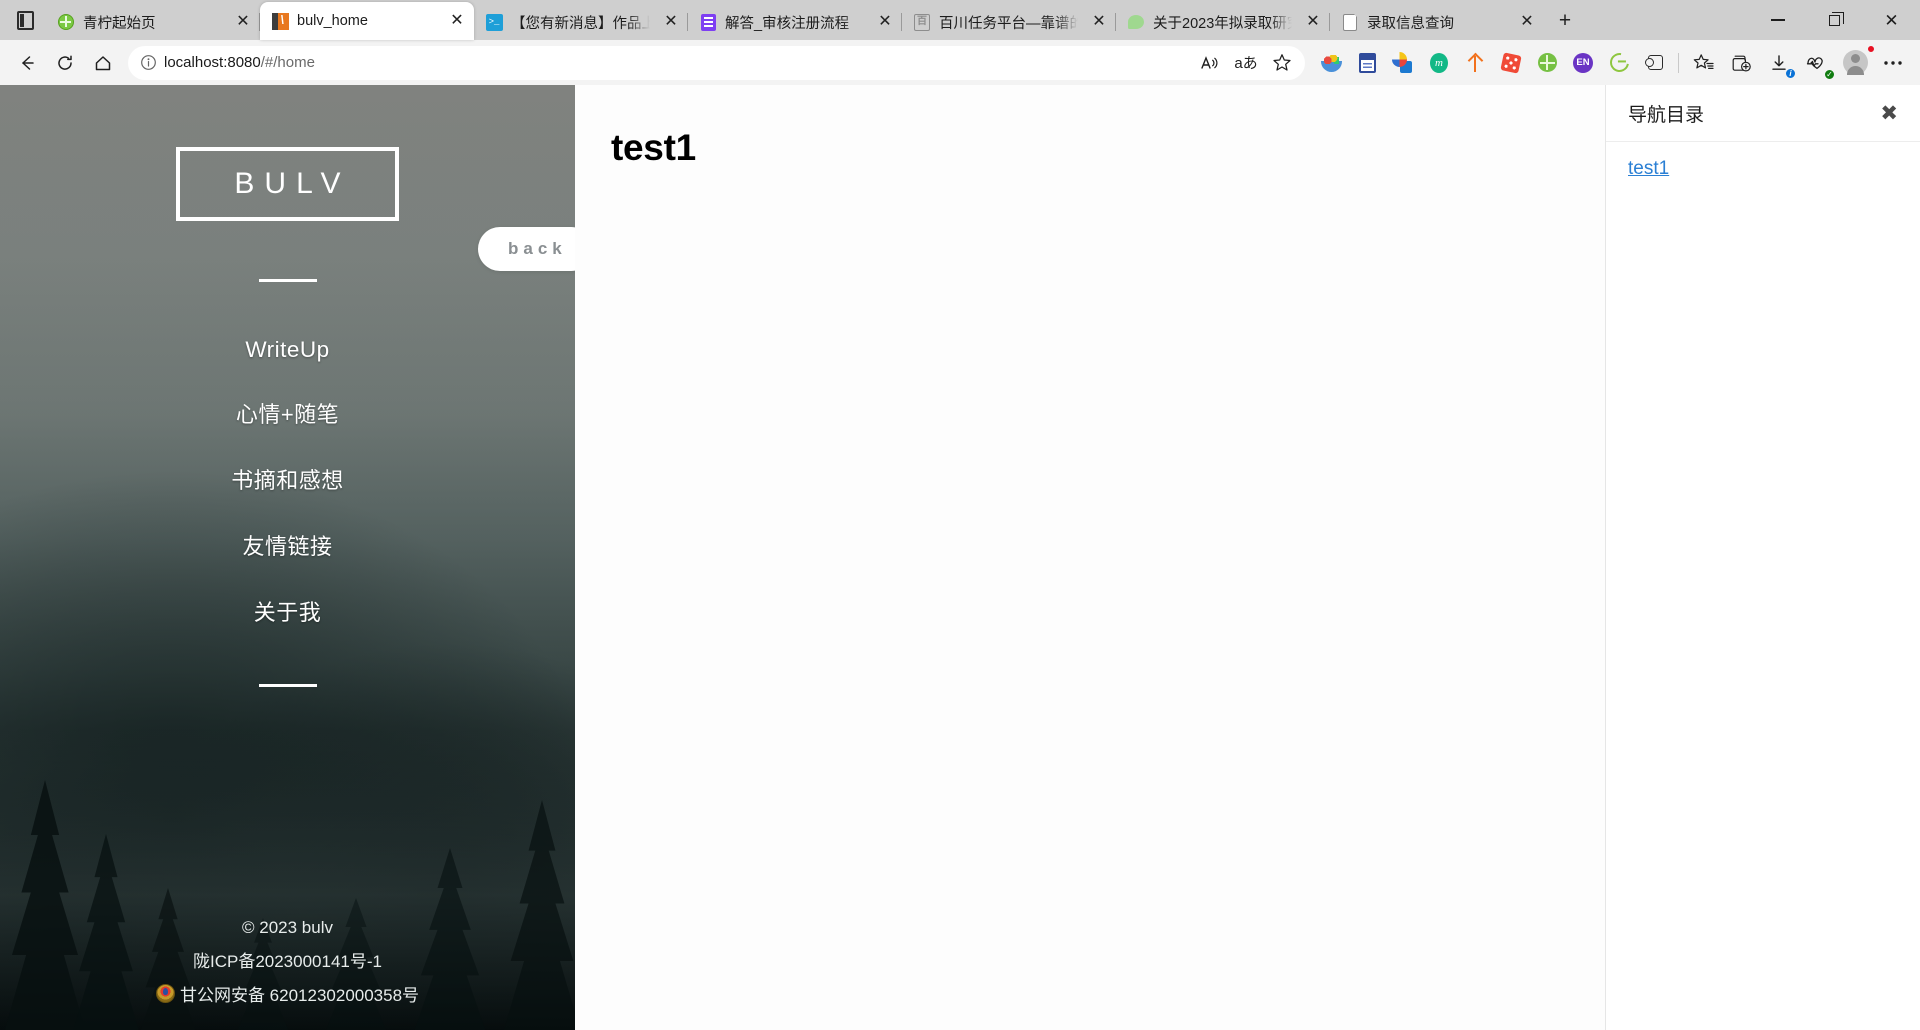 This screenshot has width=1920, height=1030. Describe the element at coordinates (1655, 63) in the screenshot. I see `puzzle-extensions-icon` at that location.